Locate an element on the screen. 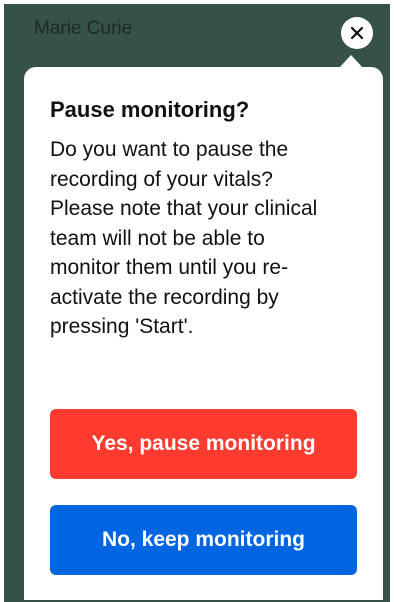 The image size is (394, 602). pause-monitoring-button: Yes, pause monitoring is located at coordinates (203, 444).